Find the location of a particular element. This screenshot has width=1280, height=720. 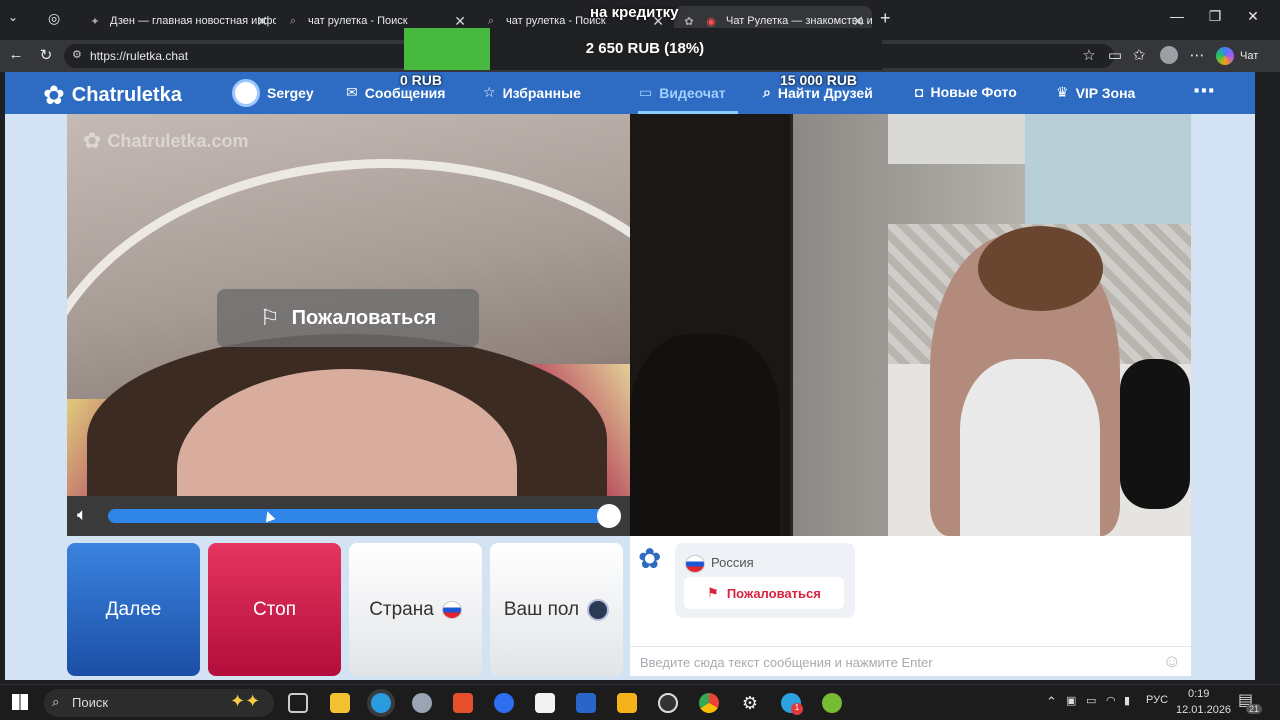

next-button: Далее is located at coordinates (133, 609).